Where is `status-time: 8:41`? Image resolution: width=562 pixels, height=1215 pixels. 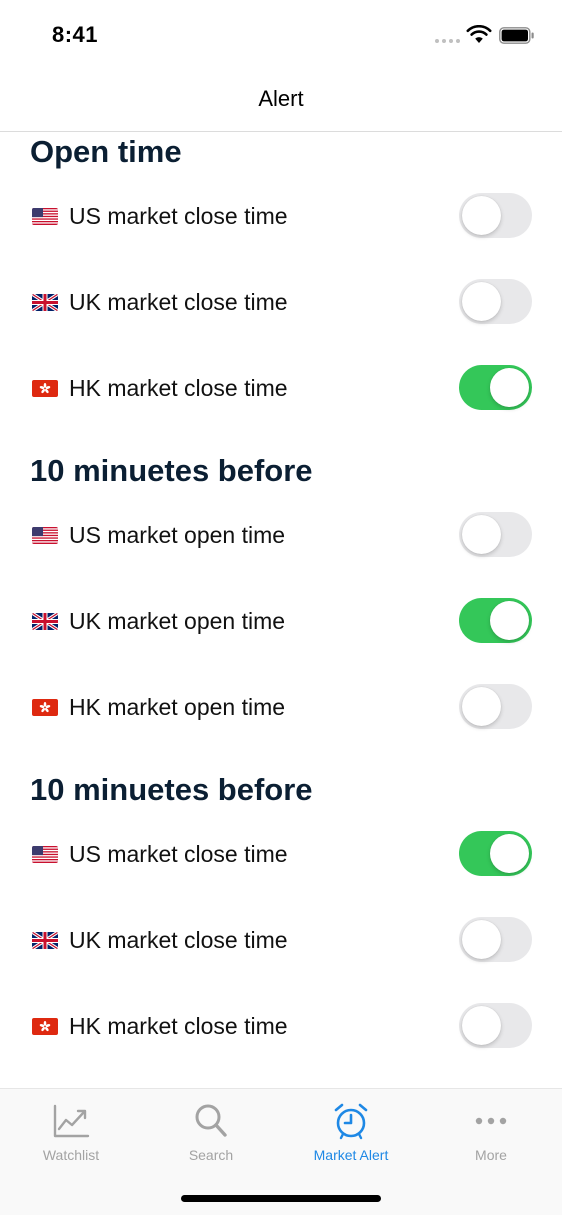
status-time: 8:41 is located at coordinates (75, 34).